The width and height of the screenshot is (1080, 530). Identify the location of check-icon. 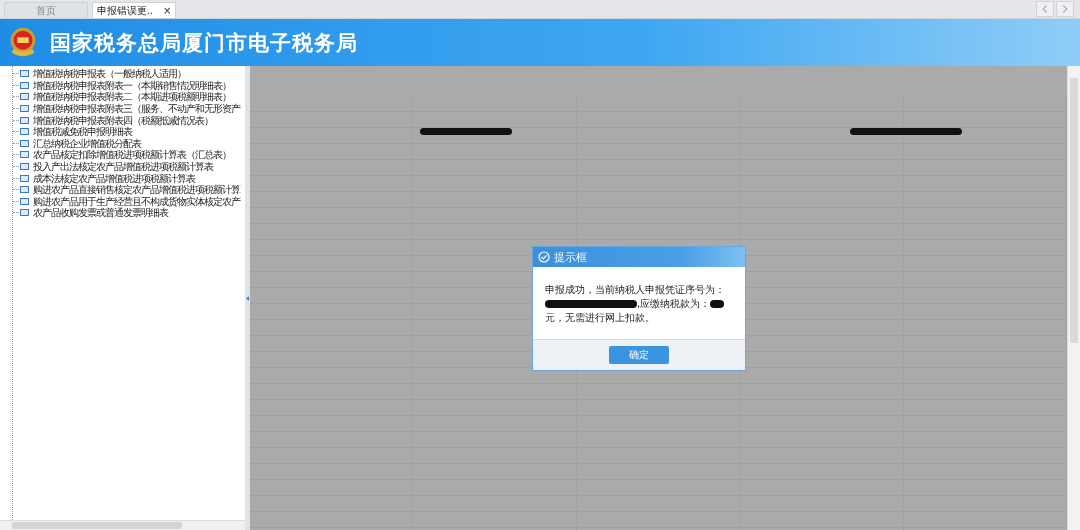
(544, 257).